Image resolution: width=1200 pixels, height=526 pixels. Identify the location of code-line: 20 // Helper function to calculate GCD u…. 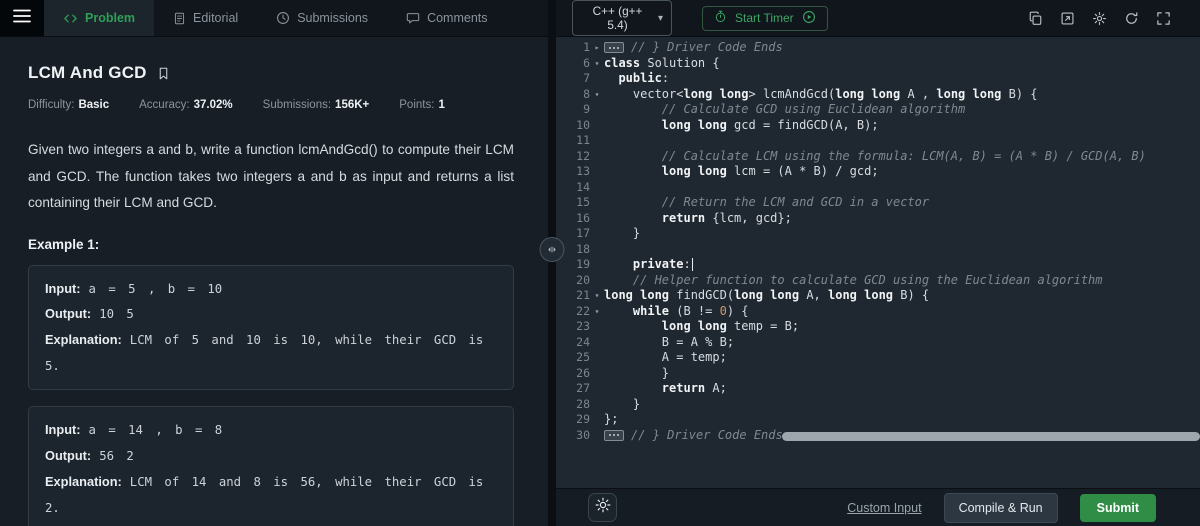
(878, 281).